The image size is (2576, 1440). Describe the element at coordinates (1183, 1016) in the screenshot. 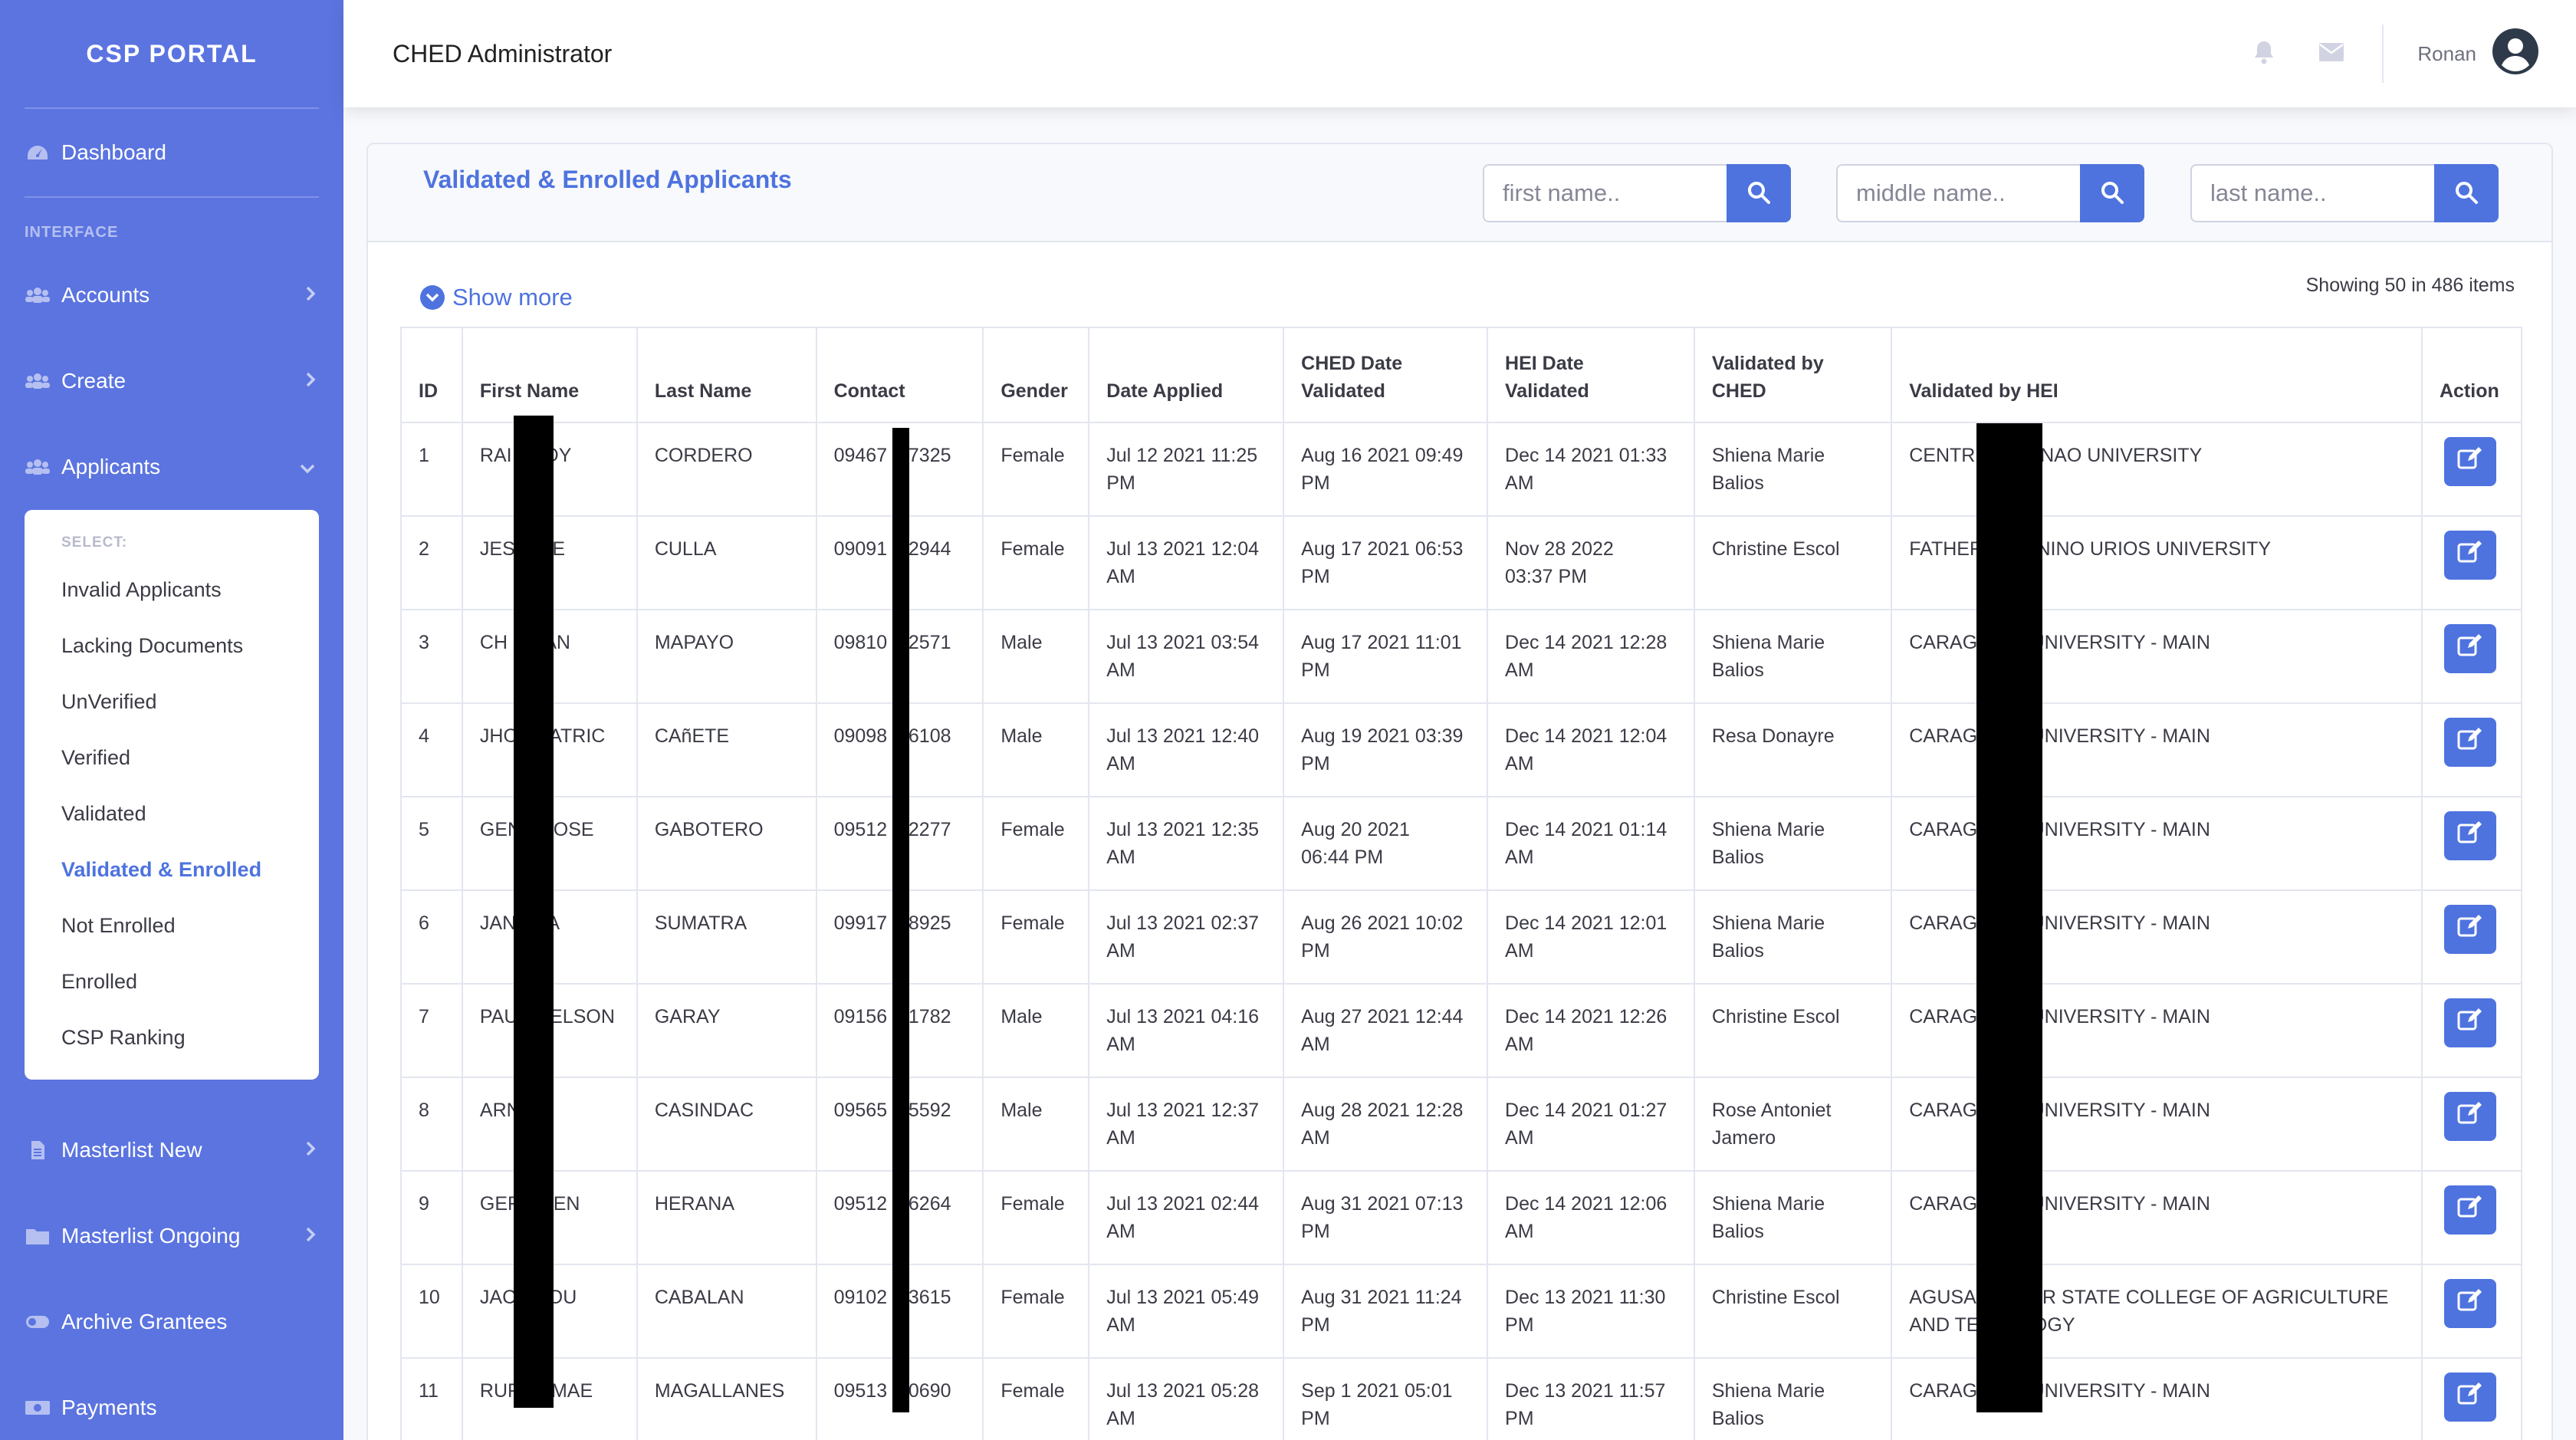

I see `cell-date-applied-text: Jul 13 2021 04:16` at that location.